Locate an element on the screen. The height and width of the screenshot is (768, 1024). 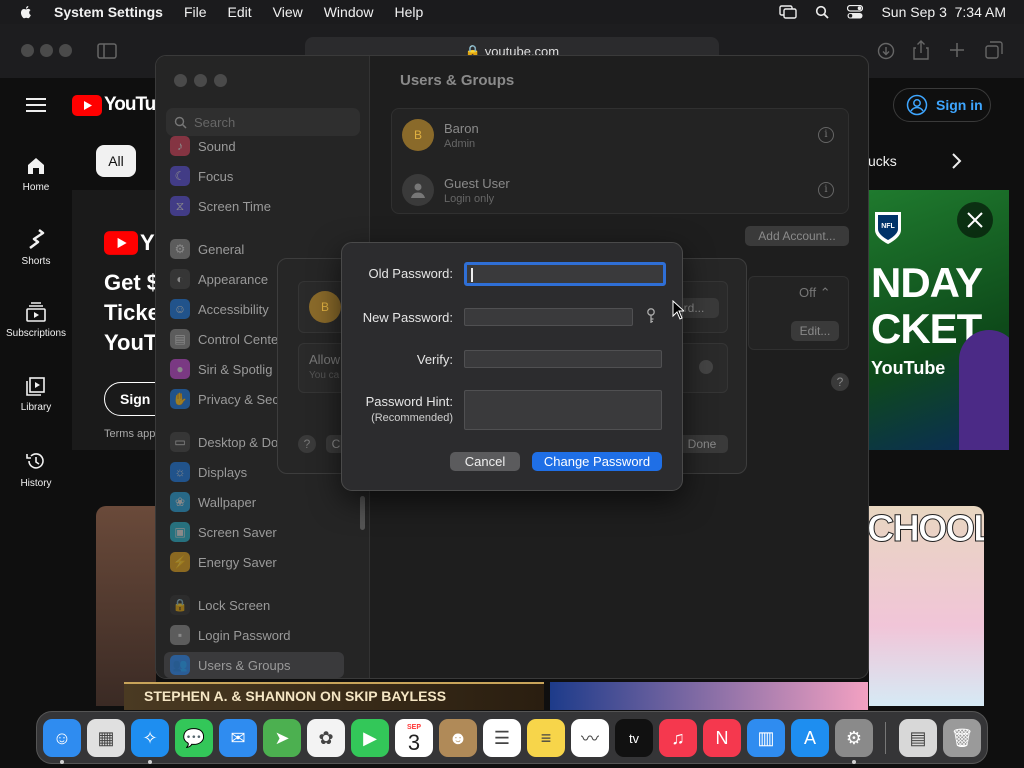
wallpaper-icon: ❀ is located at coordinates (180, 502).